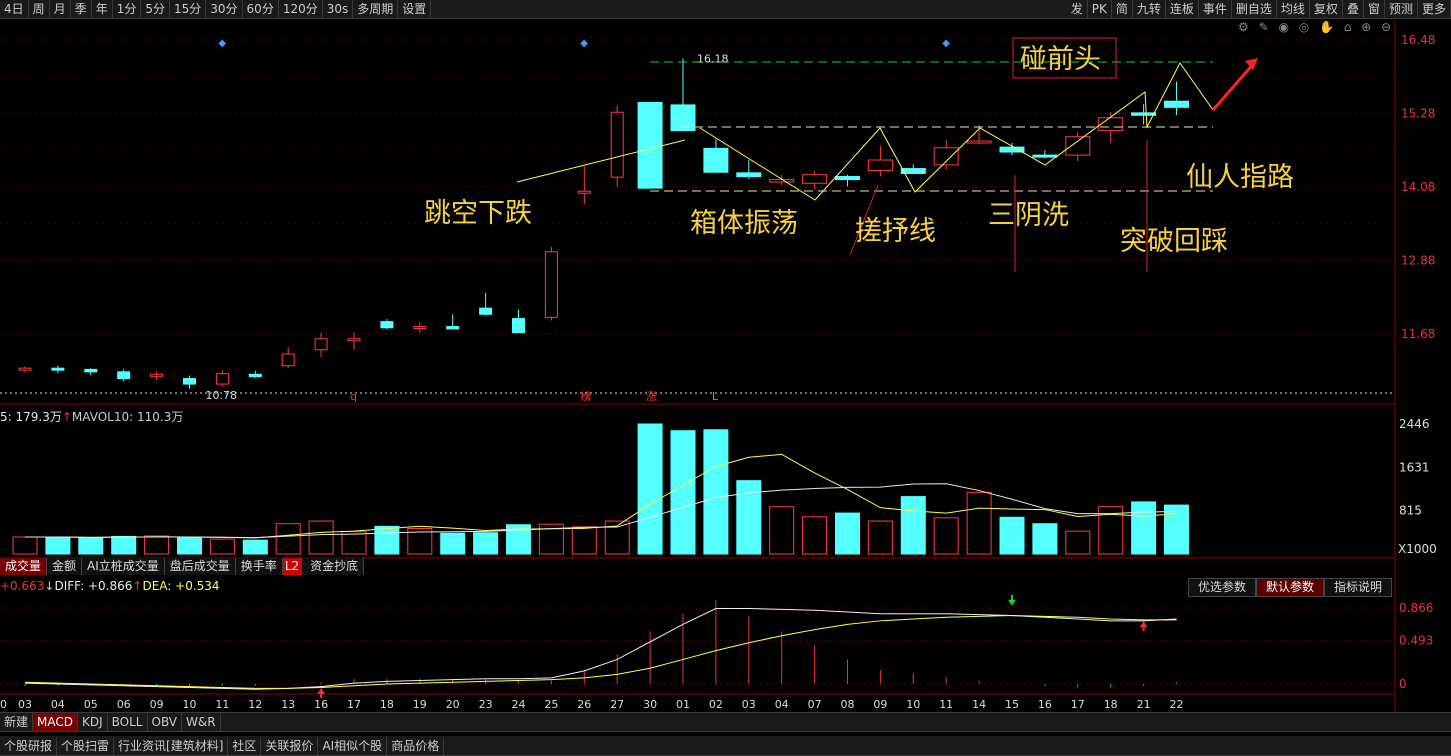 The height and width of the screenshot is (756, 1451). I want to click on breakout-arrow-line, so click(1234, 86).